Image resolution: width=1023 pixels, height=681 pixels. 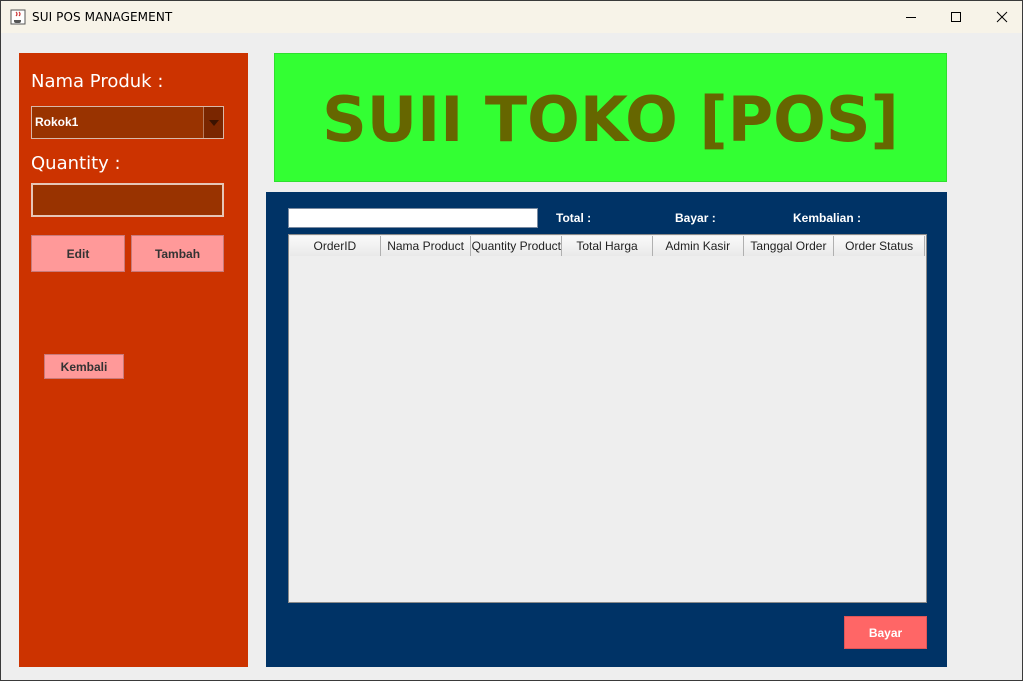 I want to click on column-header-total-harga: Total Harga, so click(x=607, y=246).